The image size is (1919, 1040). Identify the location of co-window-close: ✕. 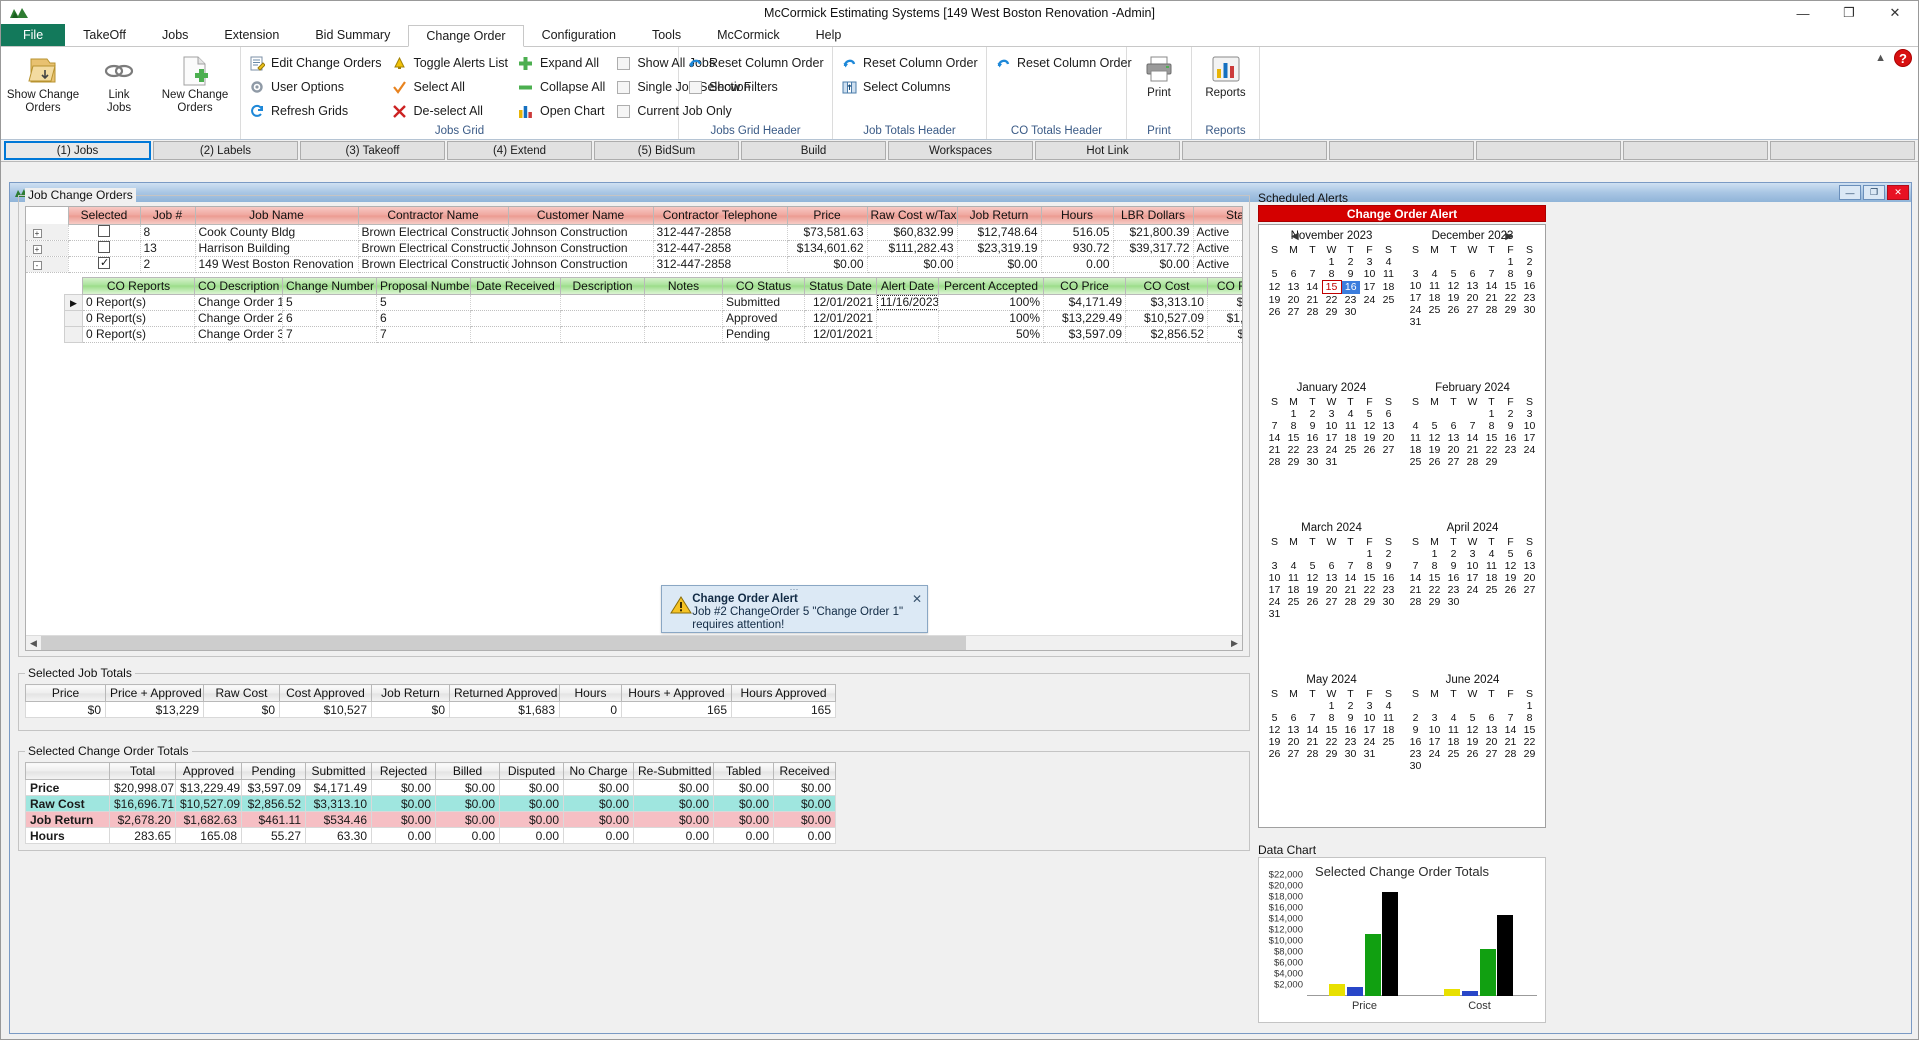
(1898, 192).